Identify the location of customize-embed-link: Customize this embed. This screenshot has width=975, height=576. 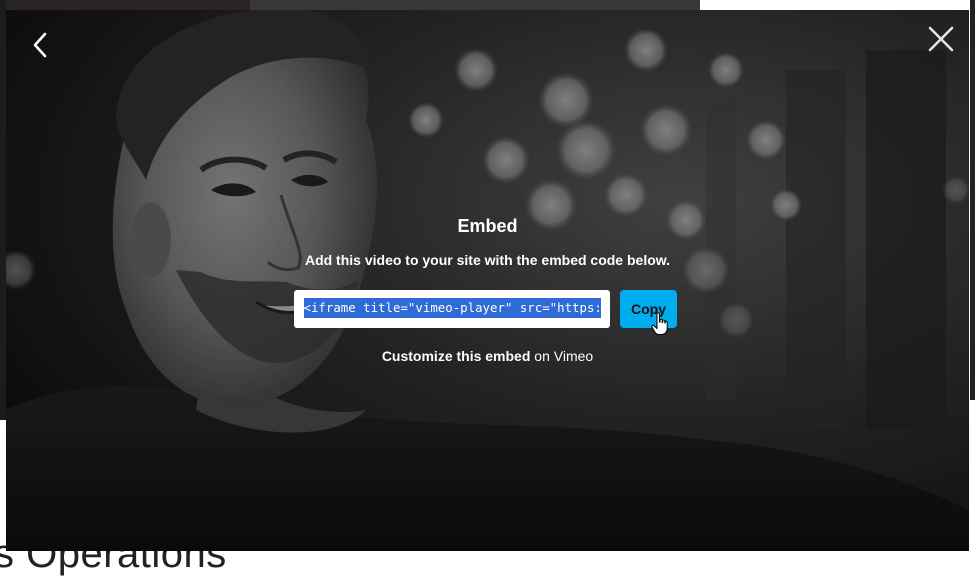
(456, 356).